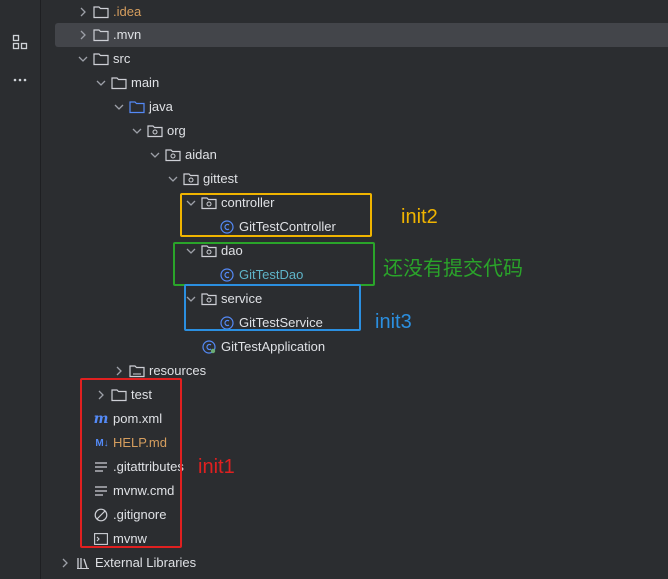 The height and width of the screenshot is (579, 668). I want to click on annotation-init3: init3, so click(393, 322).